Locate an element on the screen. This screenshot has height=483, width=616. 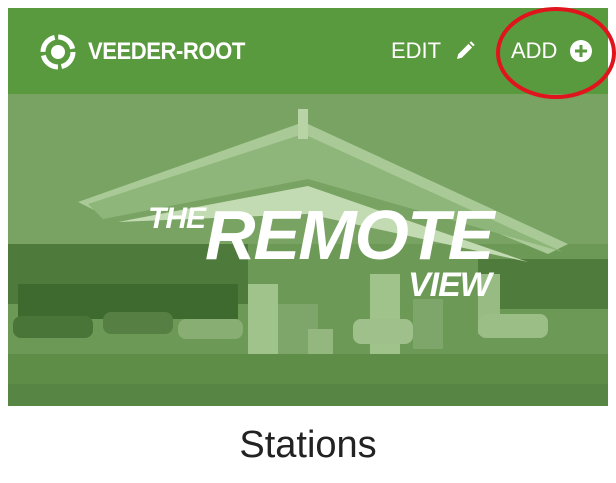
red-annotation-circle is located at coordinates (556, 53).